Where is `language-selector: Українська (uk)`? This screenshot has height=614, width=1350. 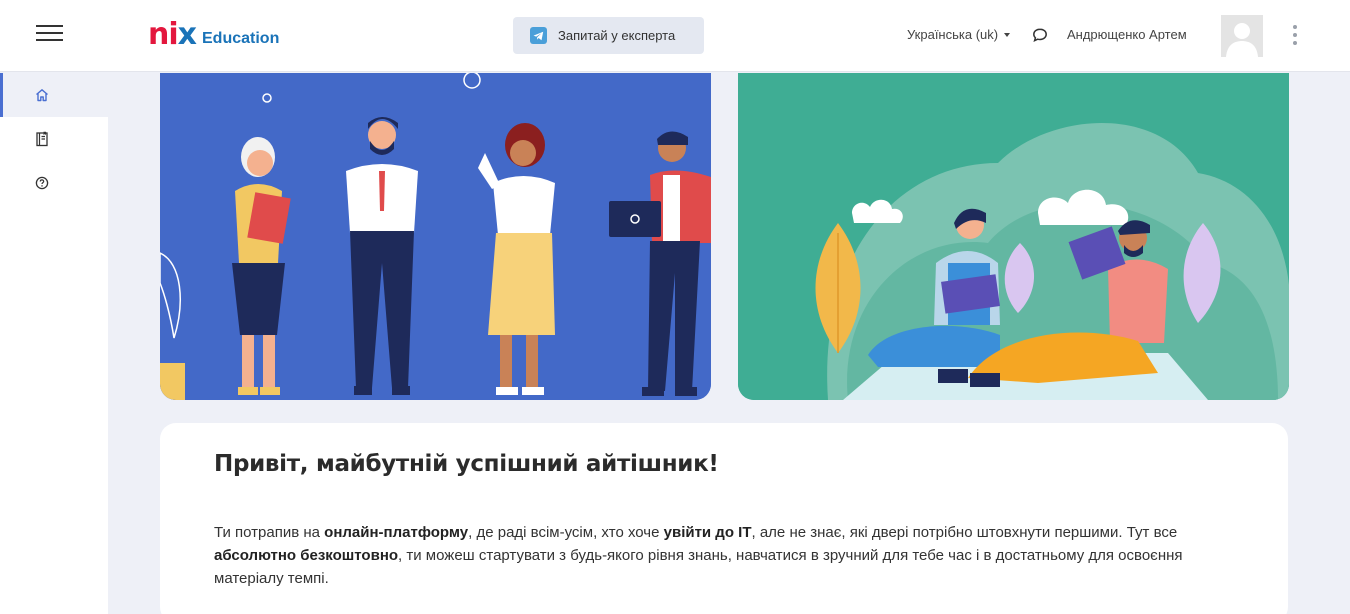 language-selector: Українська (uk) is located at coordinates (959, 34).